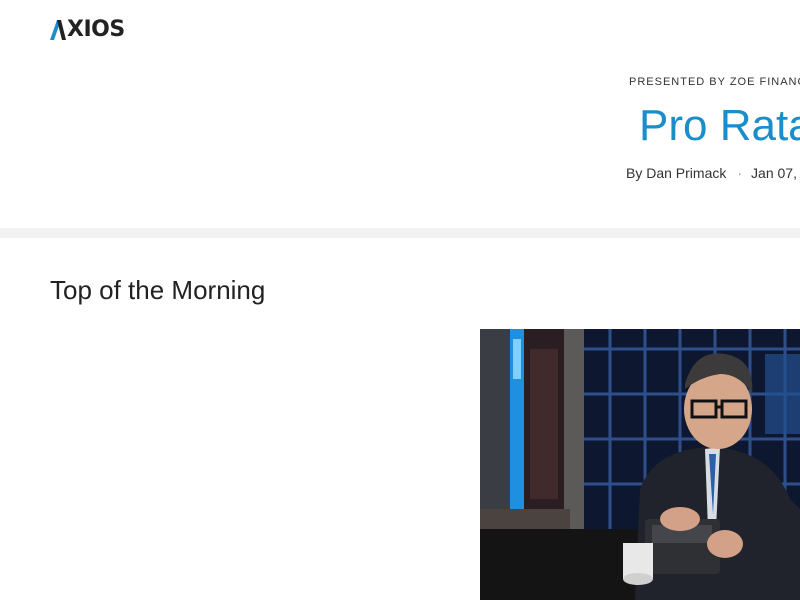 This screenshot has height=600, width=800. Describe the element at coordinates (96, 29) in the screenshot. I see `site-logo-text: XIOS` at that location.